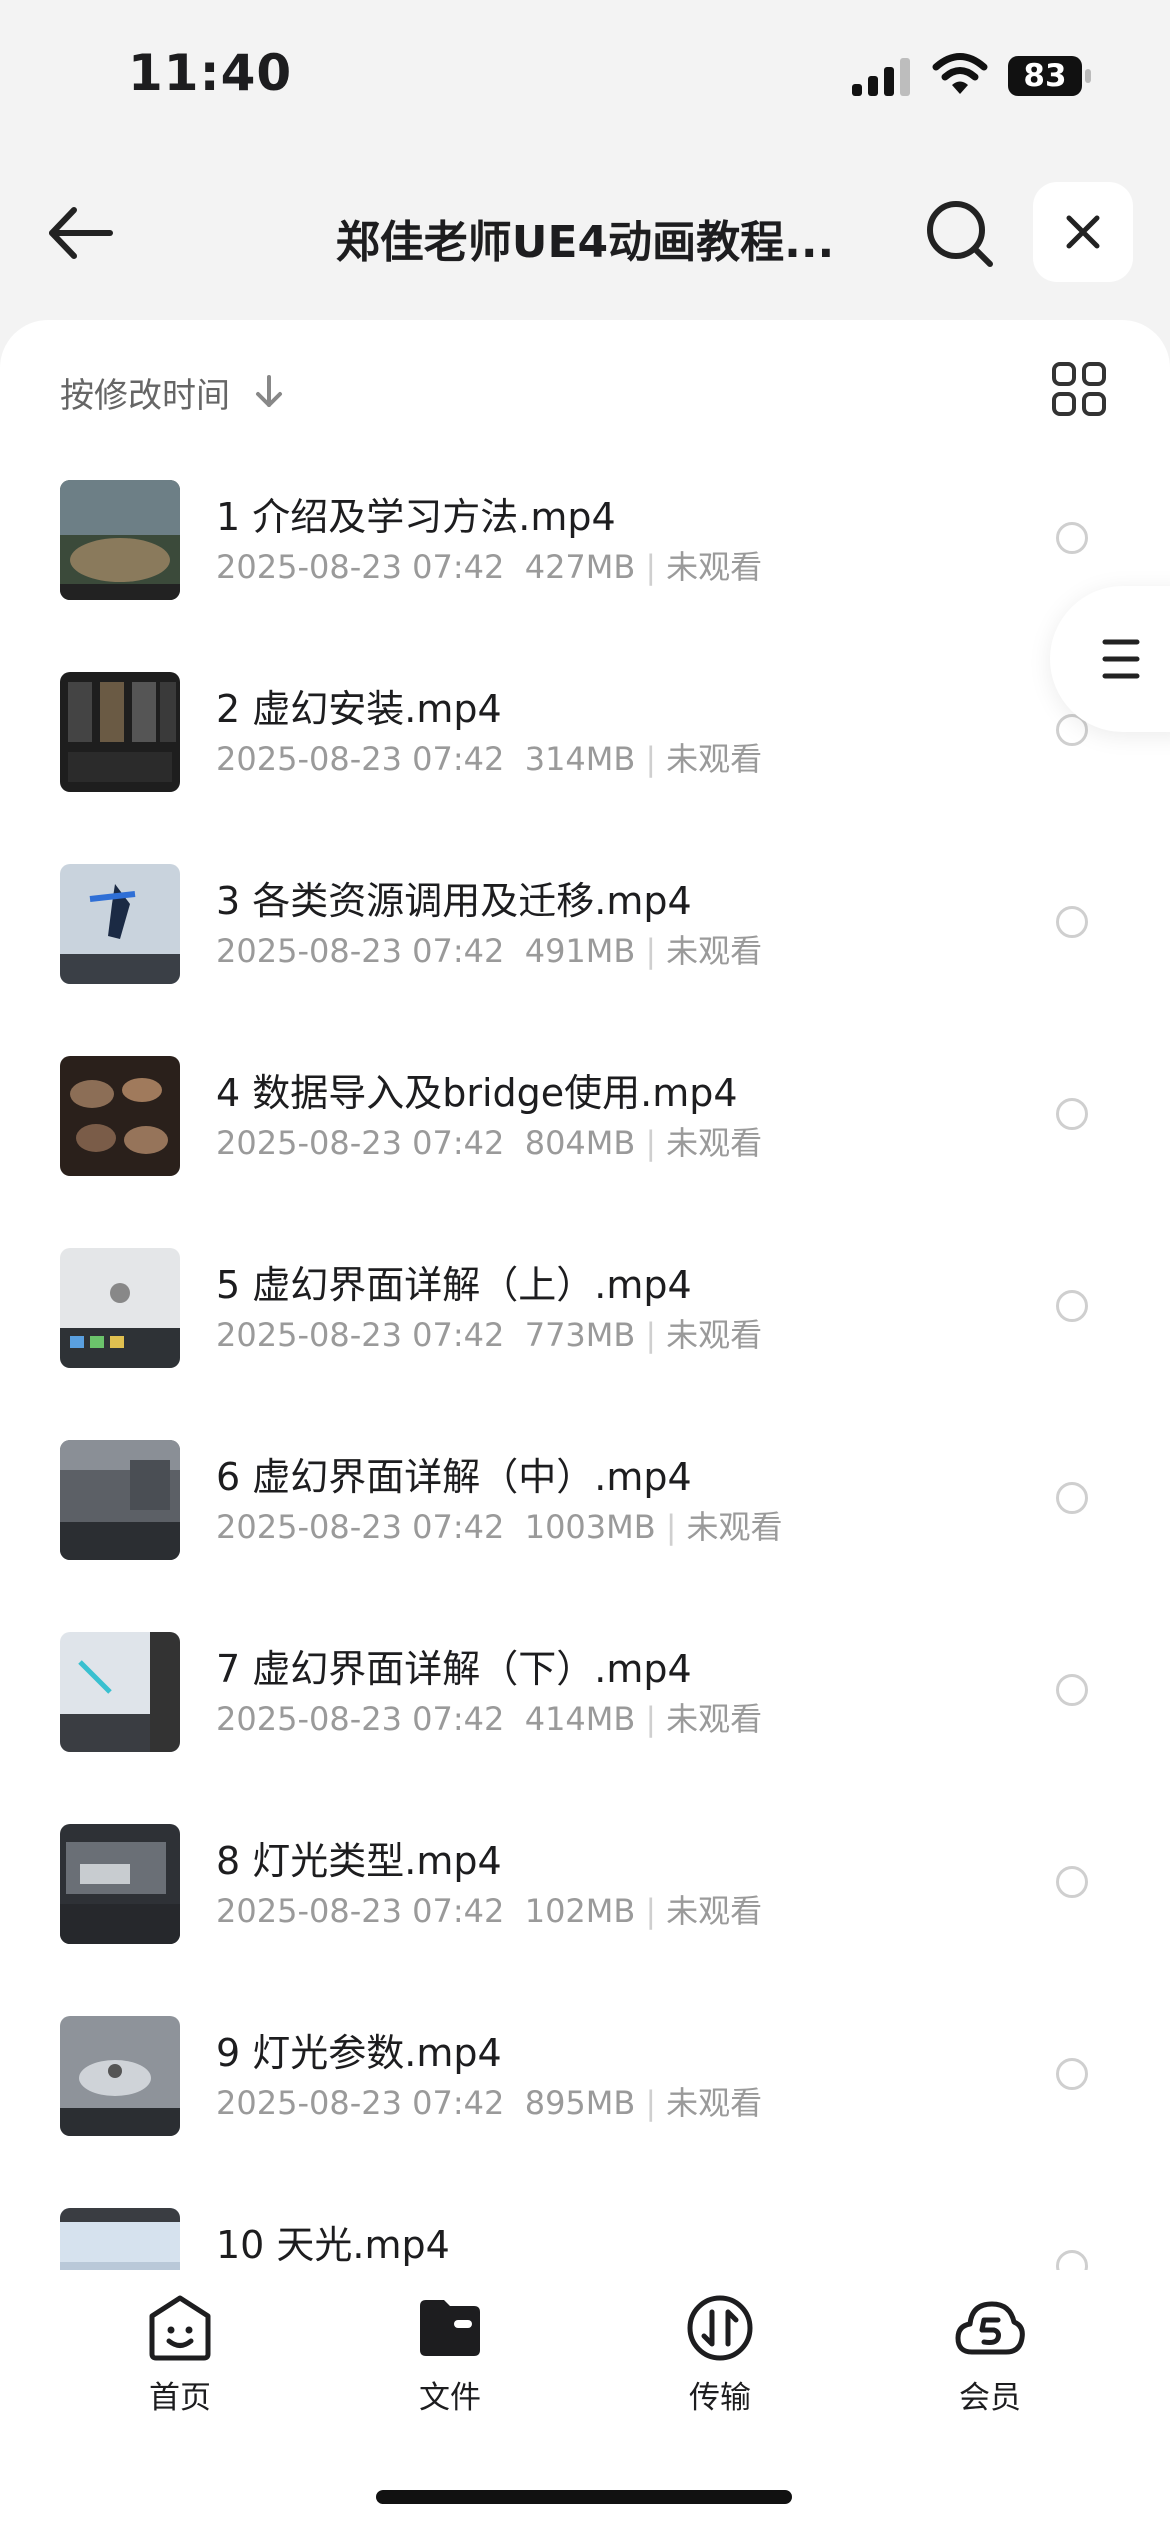 This screenshot has width=1170, height=2532. What do you see at coordinates (454, 1669) in the screenshot?
I see `file-name: 7 虚幻界面详解（下）.mp4` at bounding box center [454, 1669].